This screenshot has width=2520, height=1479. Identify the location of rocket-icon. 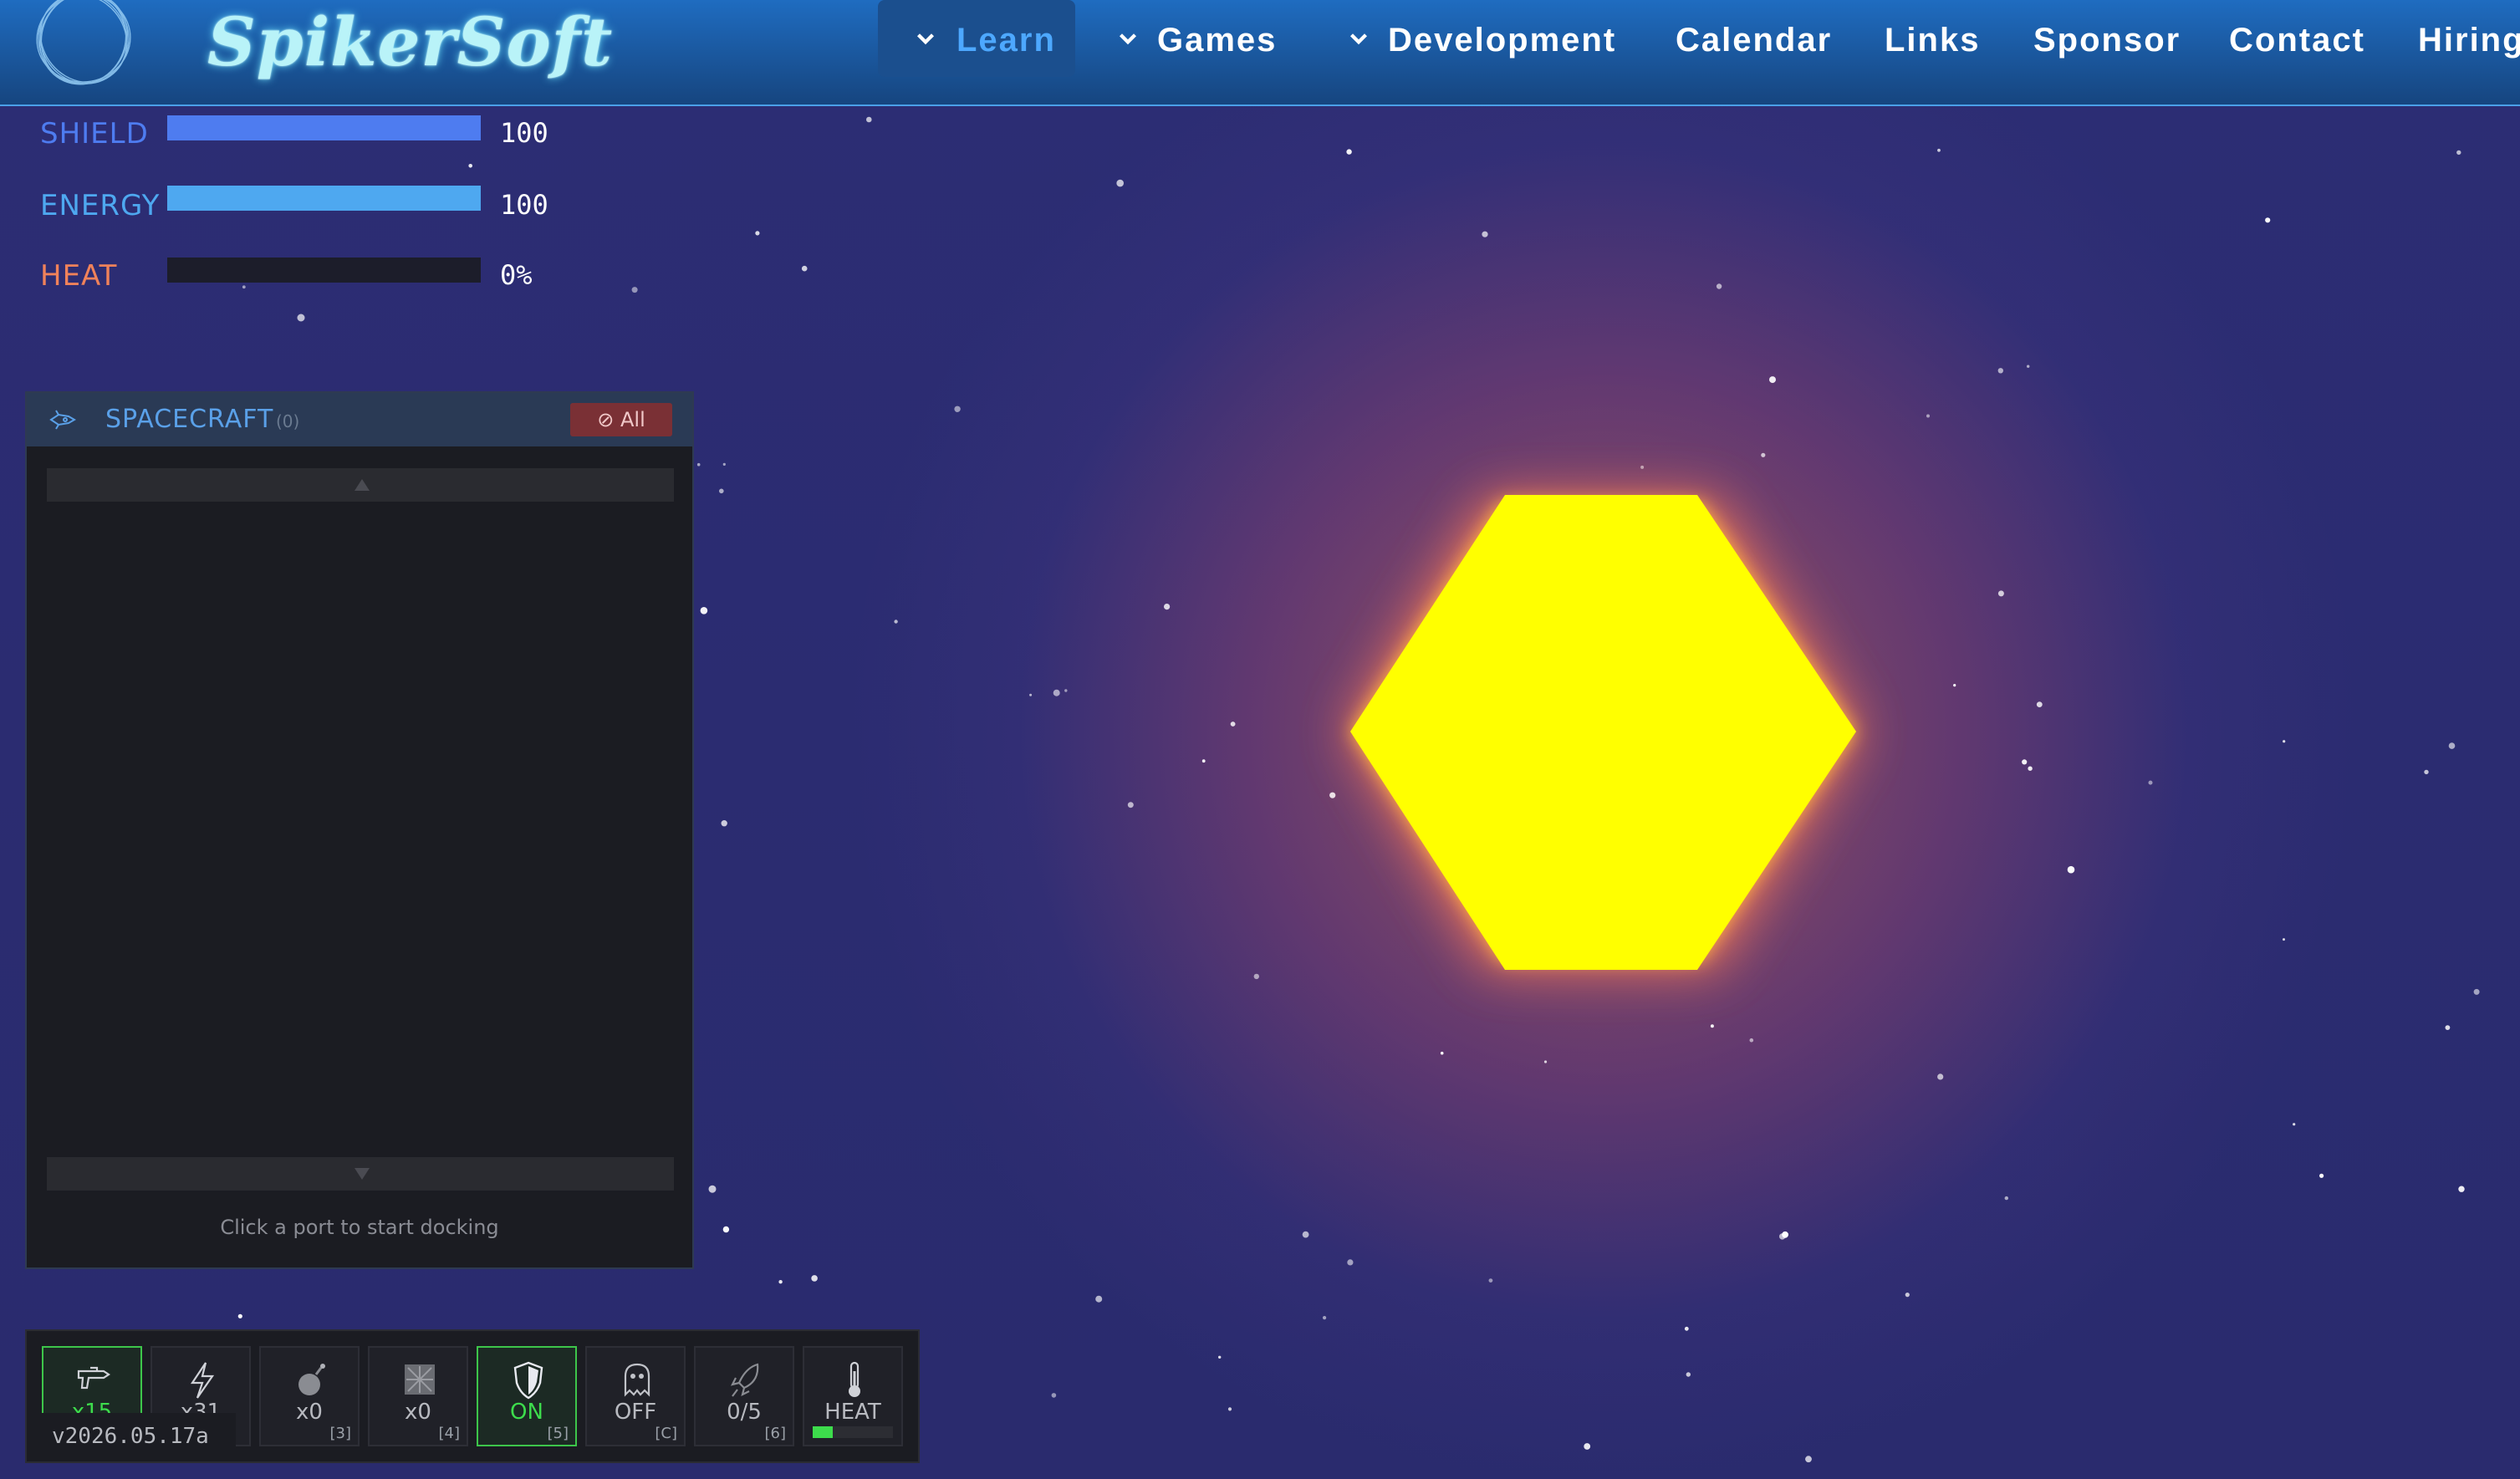
(744, 1380).